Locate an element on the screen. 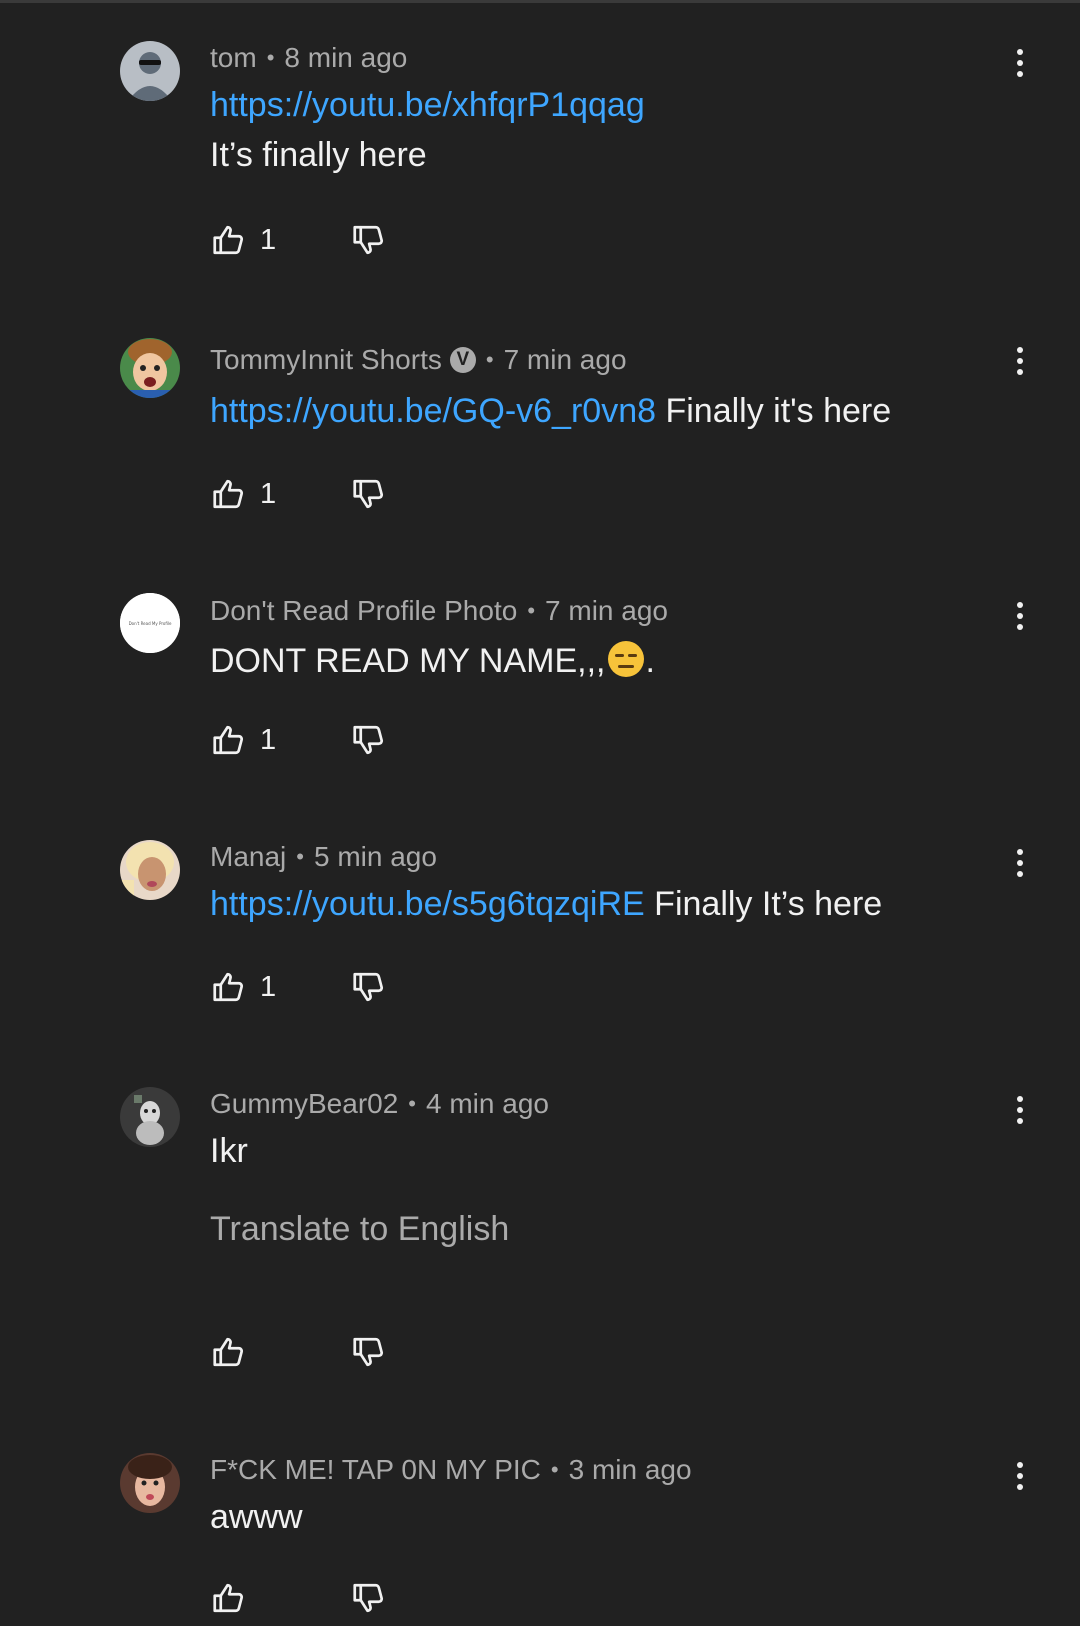  author-name: Manaj is located at coordinates (248, 857).